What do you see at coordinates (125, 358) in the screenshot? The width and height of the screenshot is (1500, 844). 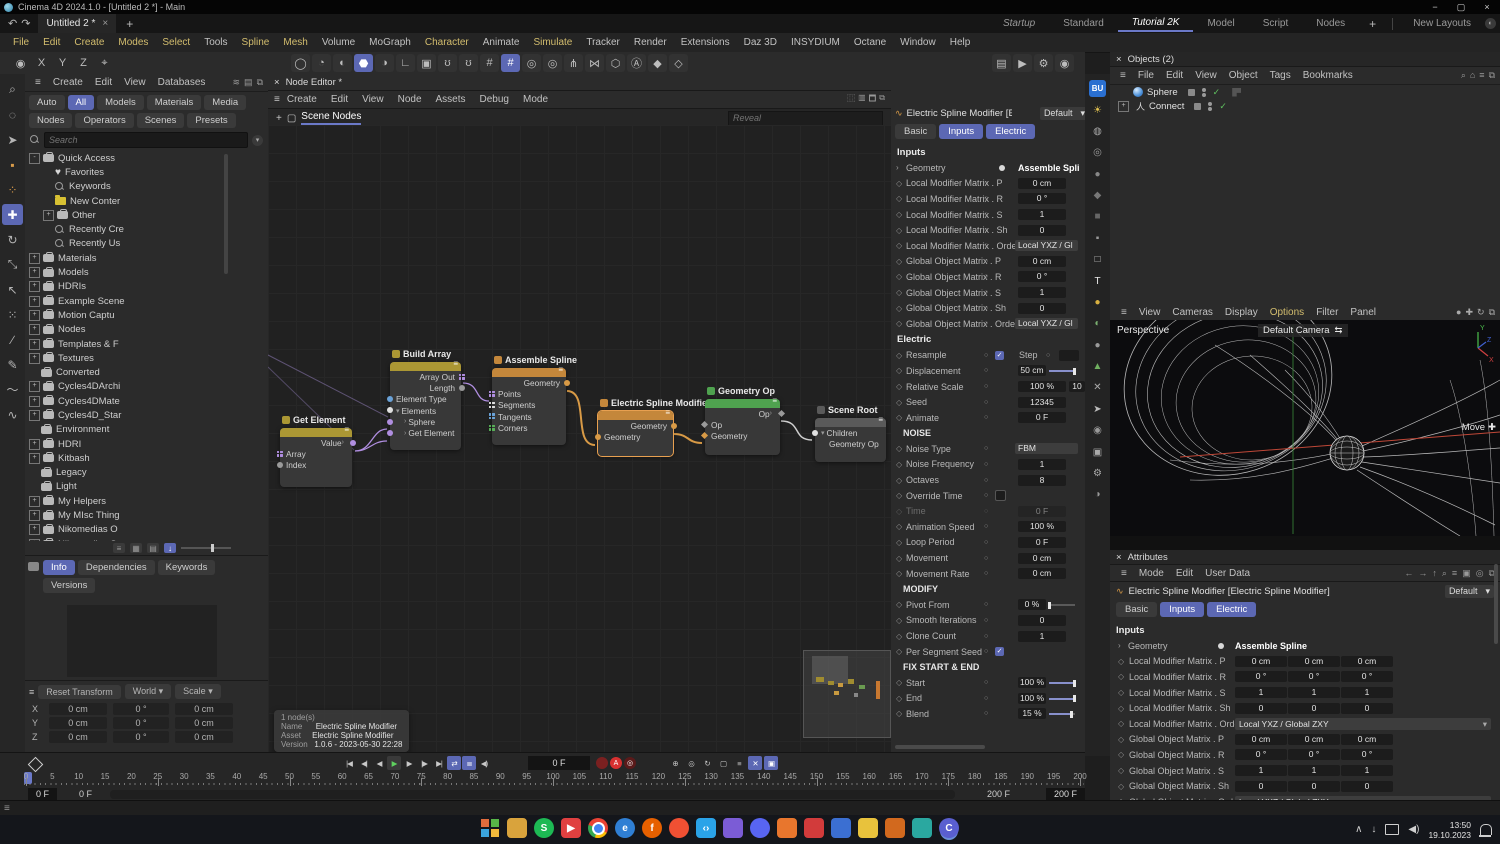 I see `tree-item-textures: + Textures` at bounding box center [125, 358].